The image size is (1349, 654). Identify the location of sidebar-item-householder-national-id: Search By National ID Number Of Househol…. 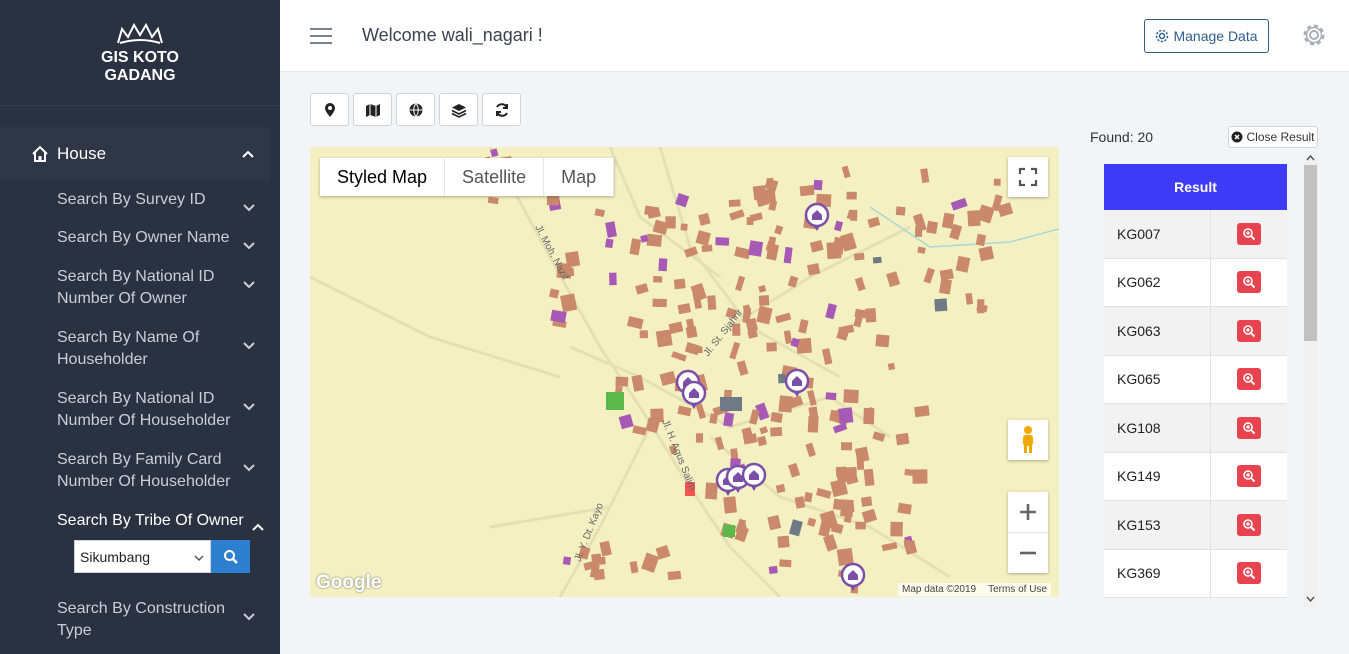
(159, 410).